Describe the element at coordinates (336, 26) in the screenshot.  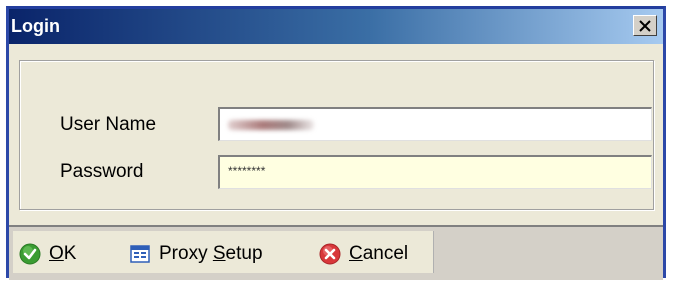
I see `title-bar: Login` at that location.